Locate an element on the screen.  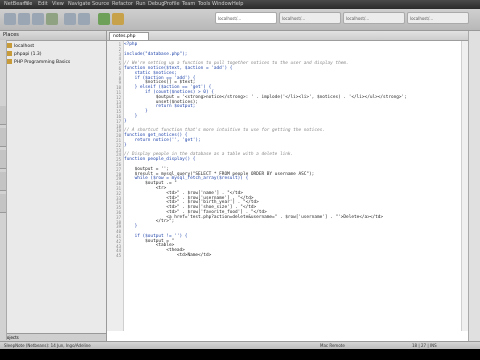
code-line: <td>Name</td> is located at coordinates (294, 256).